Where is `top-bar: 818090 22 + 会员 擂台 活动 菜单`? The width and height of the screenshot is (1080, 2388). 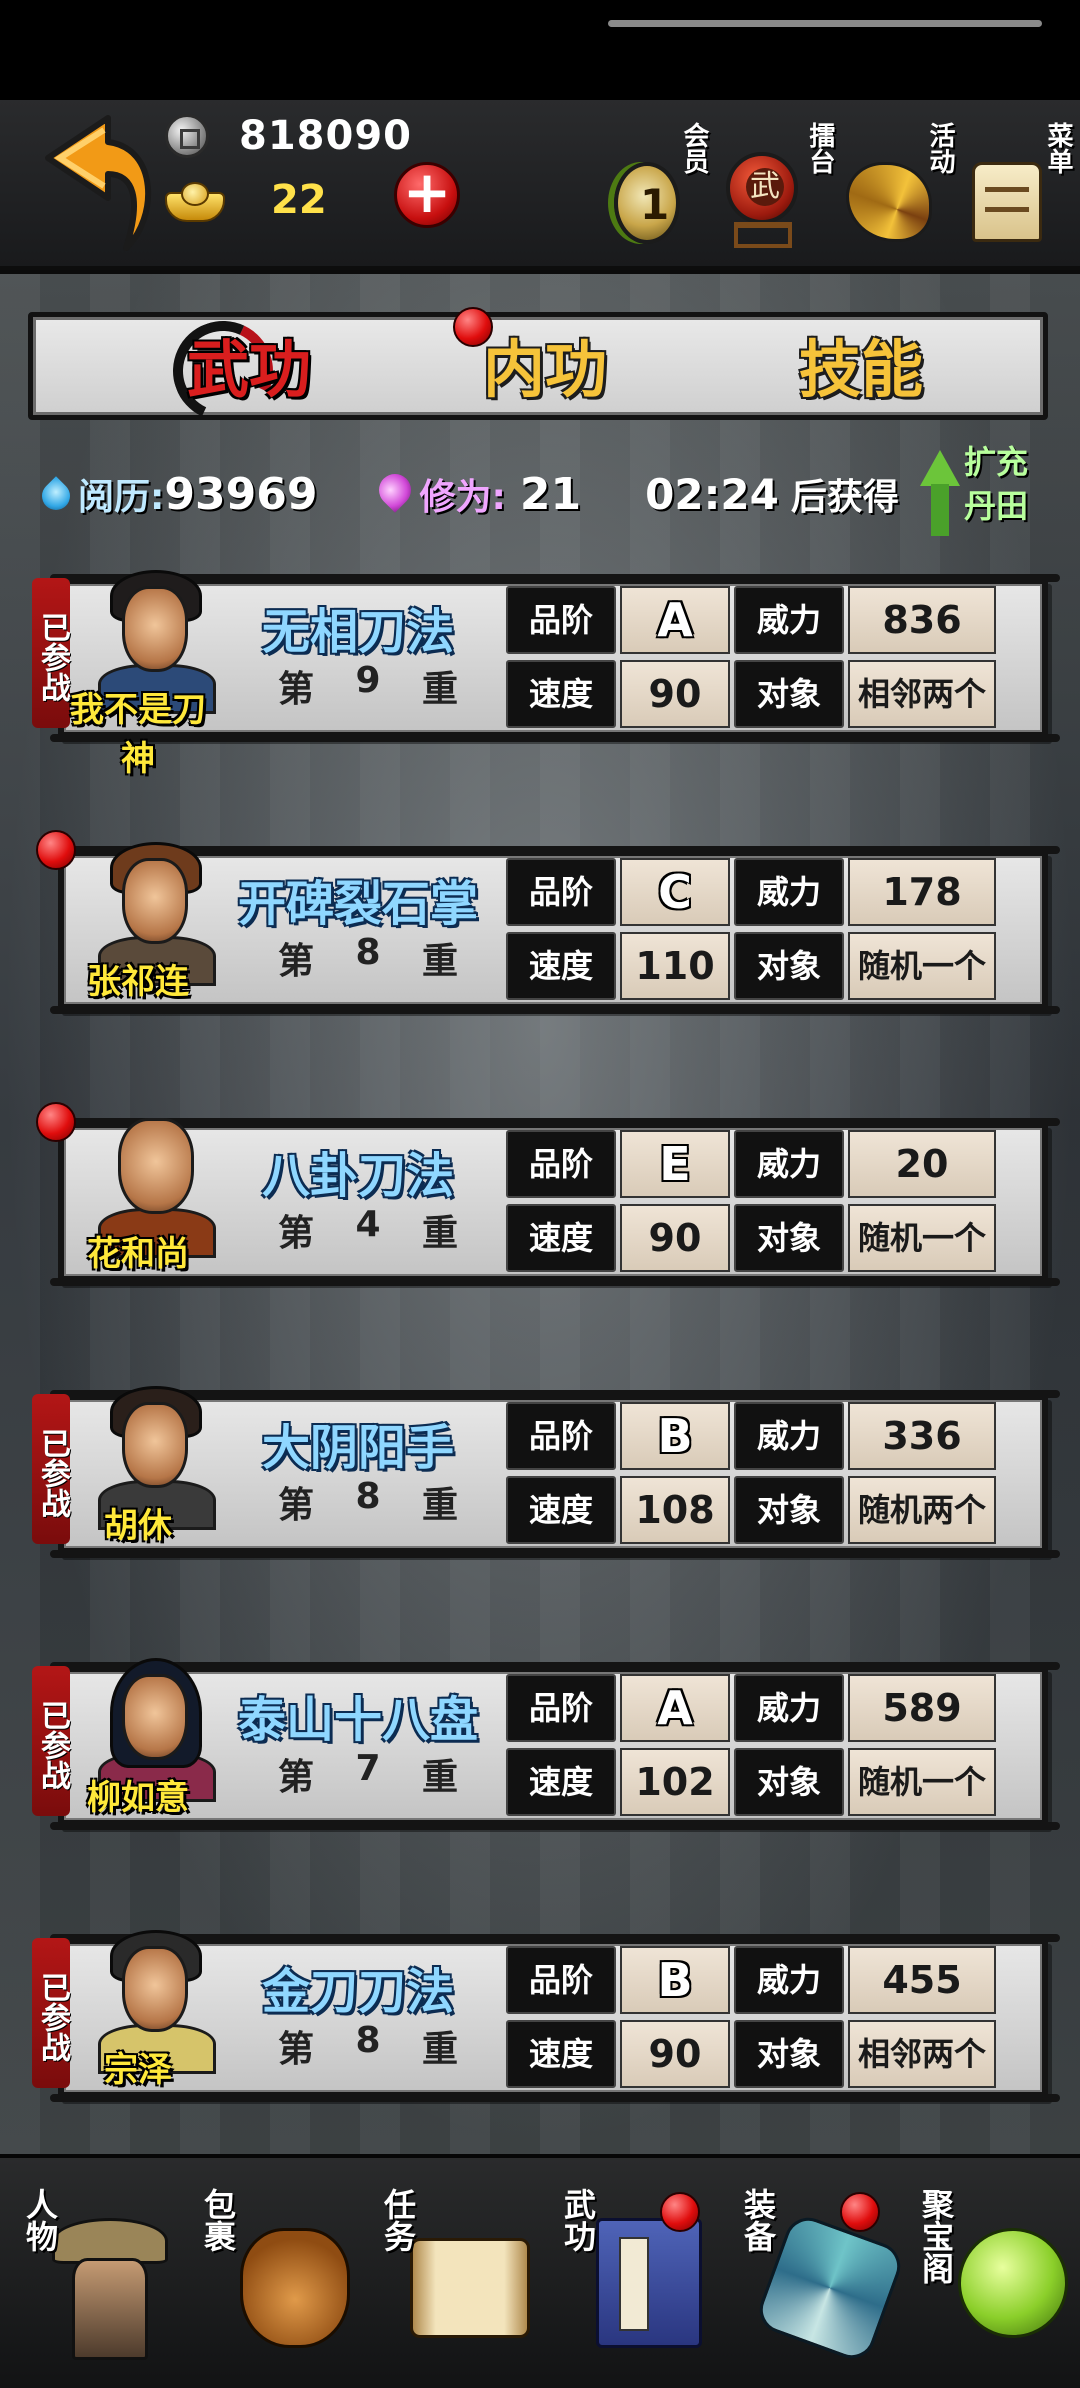 top-bar: 818090 22 + 会员 擂台 活动 菜单 is located at coordinates (540, 185).